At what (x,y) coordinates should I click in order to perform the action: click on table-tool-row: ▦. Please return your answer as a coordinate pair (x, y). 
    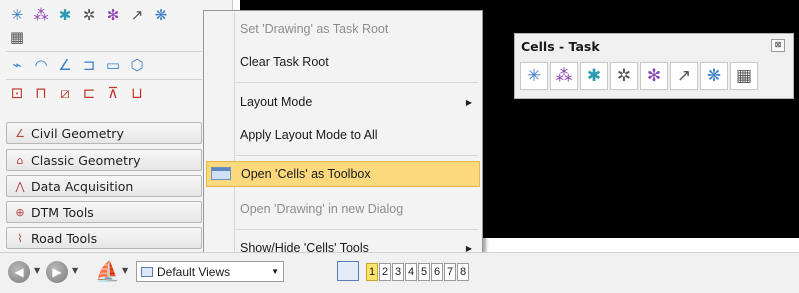
    Looking at the image, I should click on (17, 37).